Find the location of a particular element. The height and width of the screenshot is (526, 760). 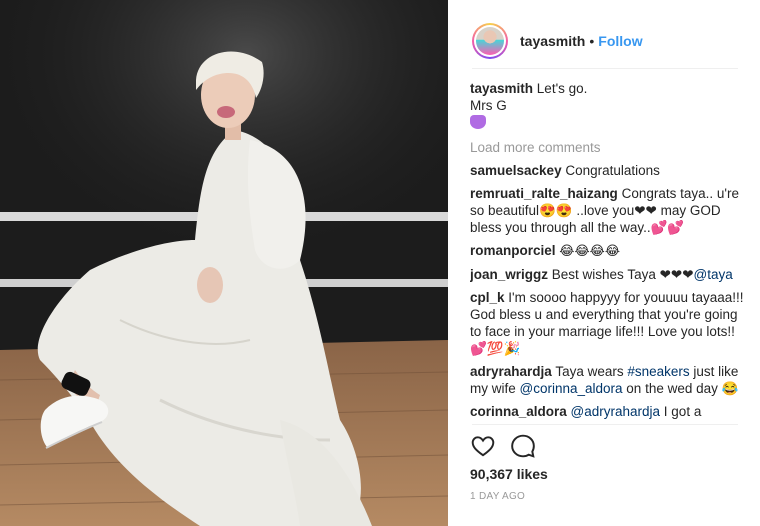

purple-heart-icon is located at coordinates (478, 122).